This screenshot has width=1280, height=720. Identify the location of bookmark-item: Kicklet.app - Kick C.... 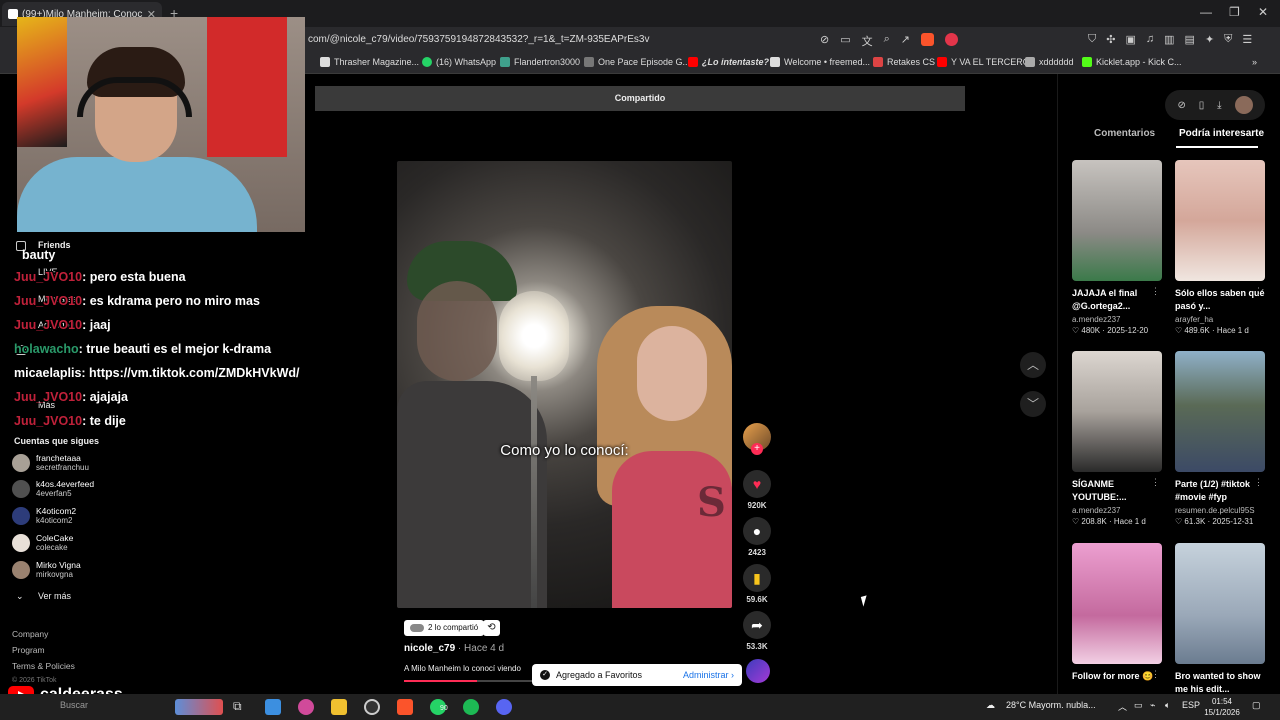
(1132, 62).